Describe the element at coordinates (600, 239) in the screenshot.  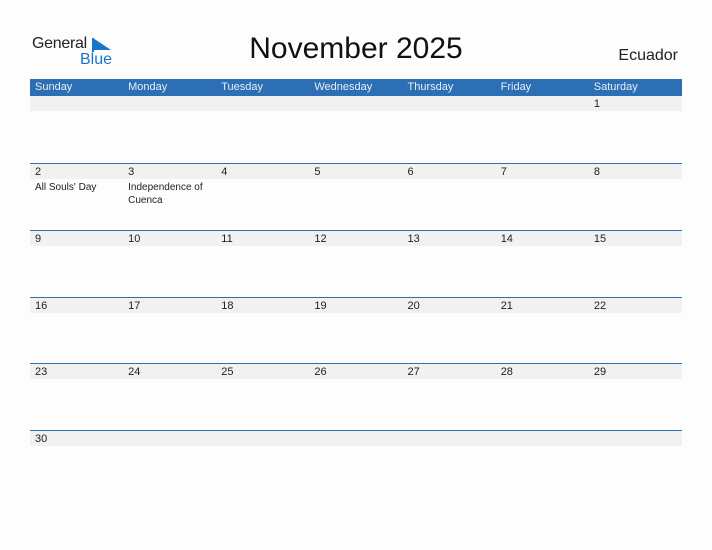
I see `day-number: 15` at that location.